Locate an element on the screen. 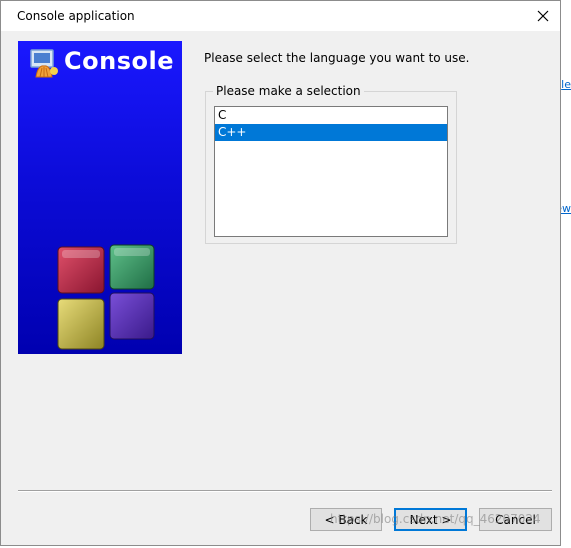 The image size is (571, 548). close-icon is located at coordinates (543, 16).